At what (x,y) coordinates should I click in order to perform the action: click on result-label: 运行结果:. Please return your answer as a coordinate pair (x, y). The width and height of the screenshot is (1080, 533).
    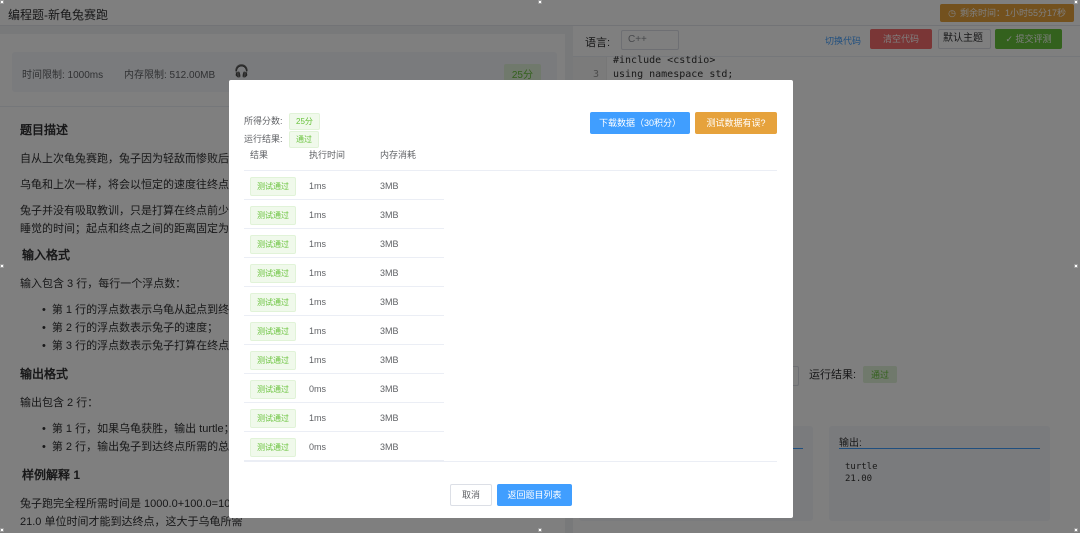
    Looking at the image, I should click on (263, 139).